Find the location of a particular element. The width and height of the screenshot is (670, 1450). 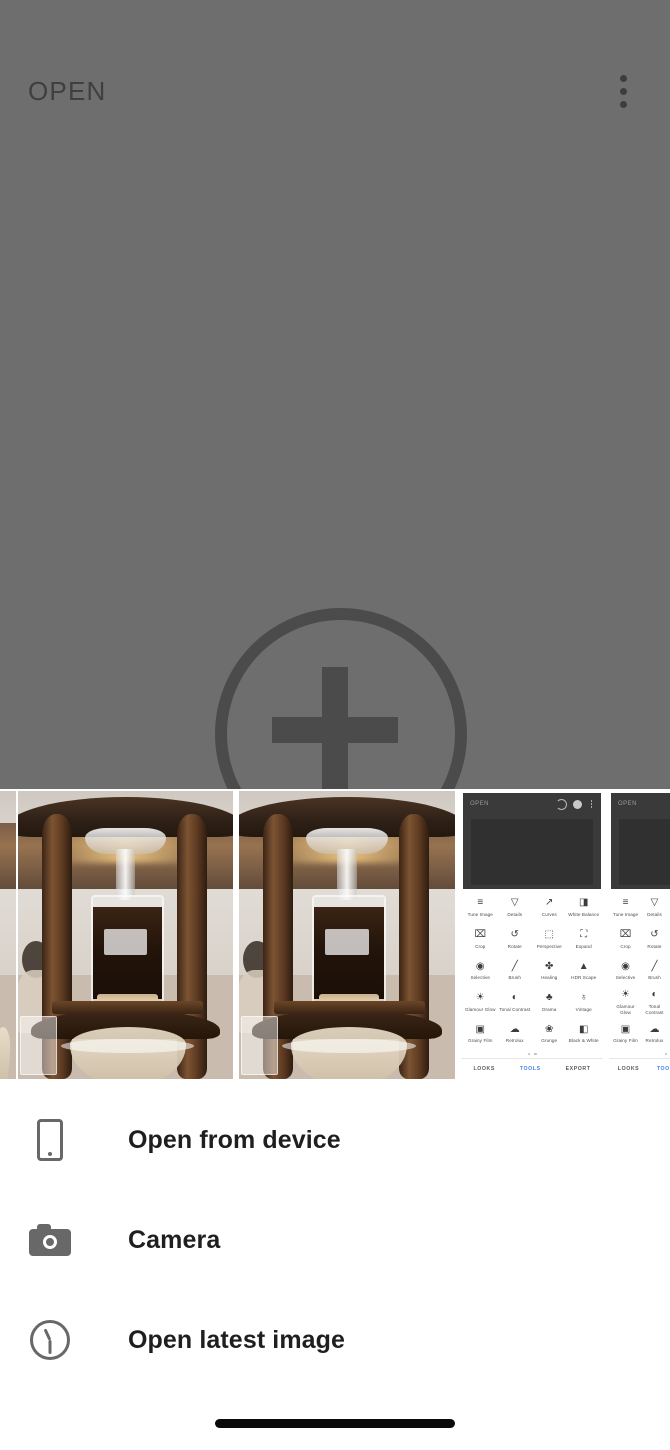

tonal-contrast-icon: ◐ is located at coordinates (654, 995).